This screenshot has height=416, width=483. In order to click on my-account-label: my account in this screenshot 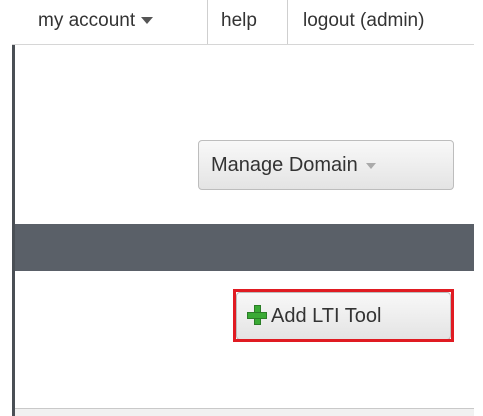, I will do `click(87, 20)`.